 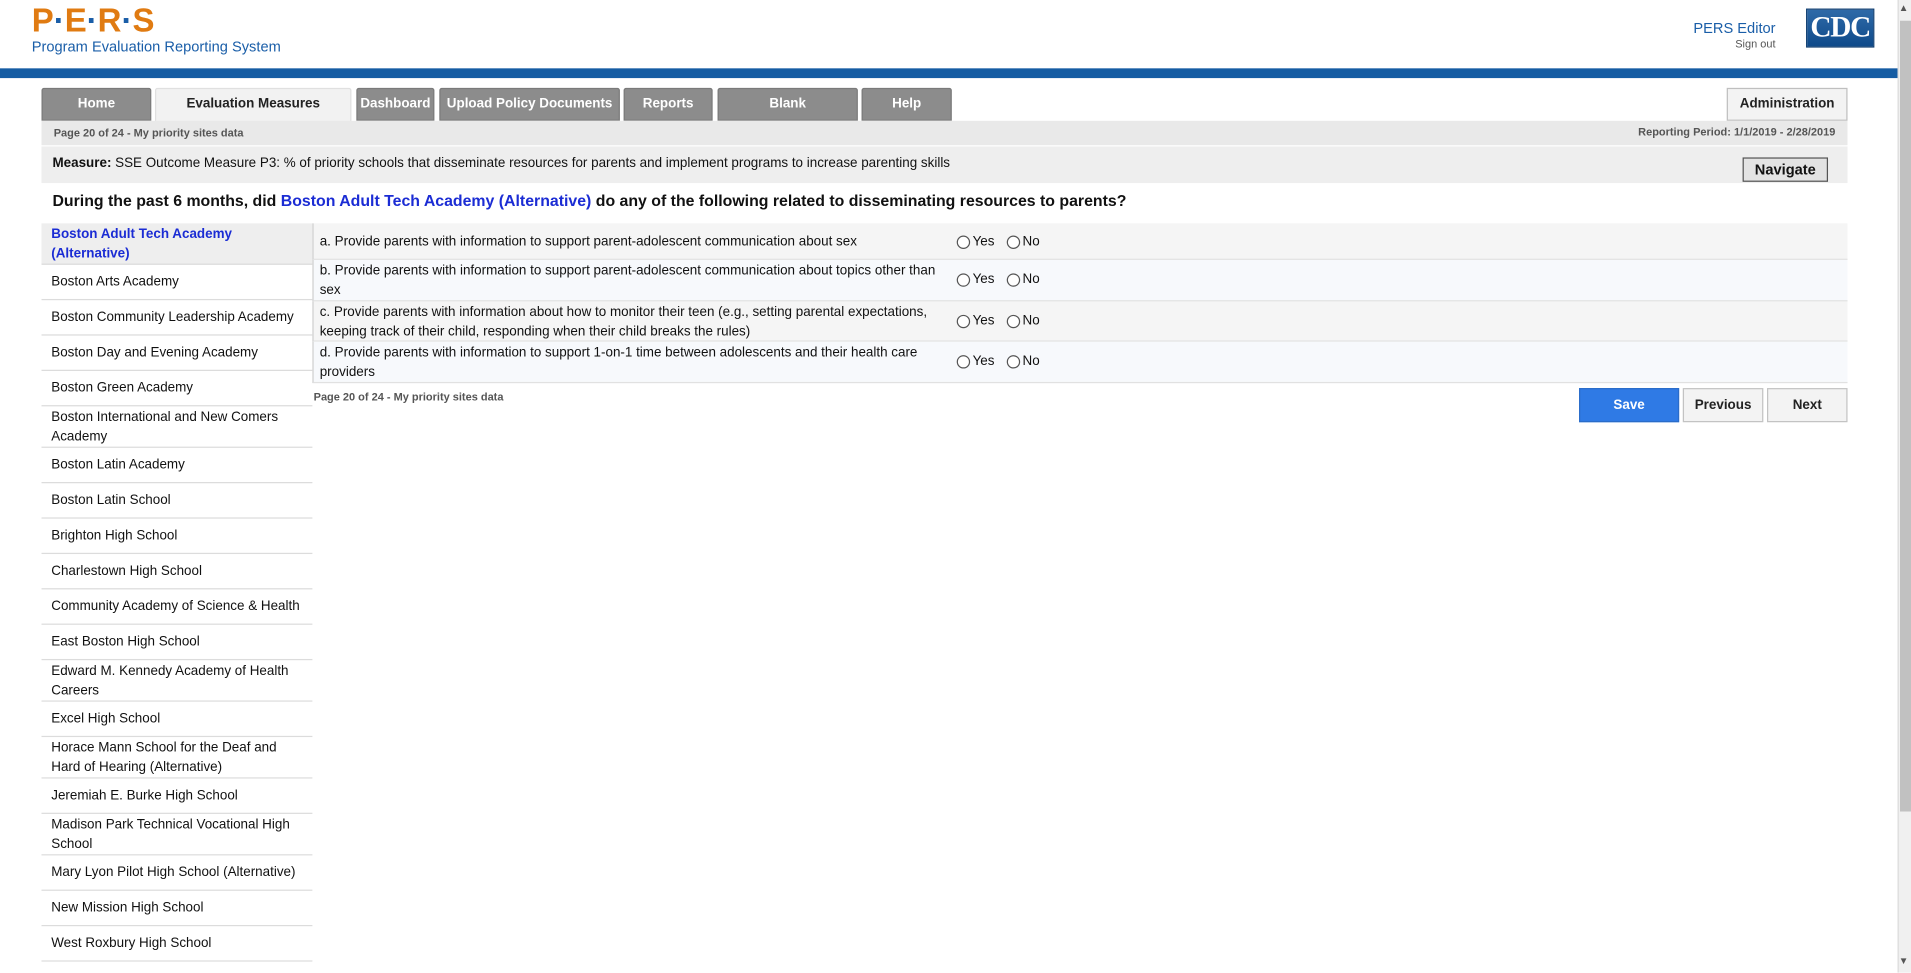 What do you see at coordinates (1787, 104) in the screenshot?
I see `administration-button: Administration` at bounding box center [1787, 104].